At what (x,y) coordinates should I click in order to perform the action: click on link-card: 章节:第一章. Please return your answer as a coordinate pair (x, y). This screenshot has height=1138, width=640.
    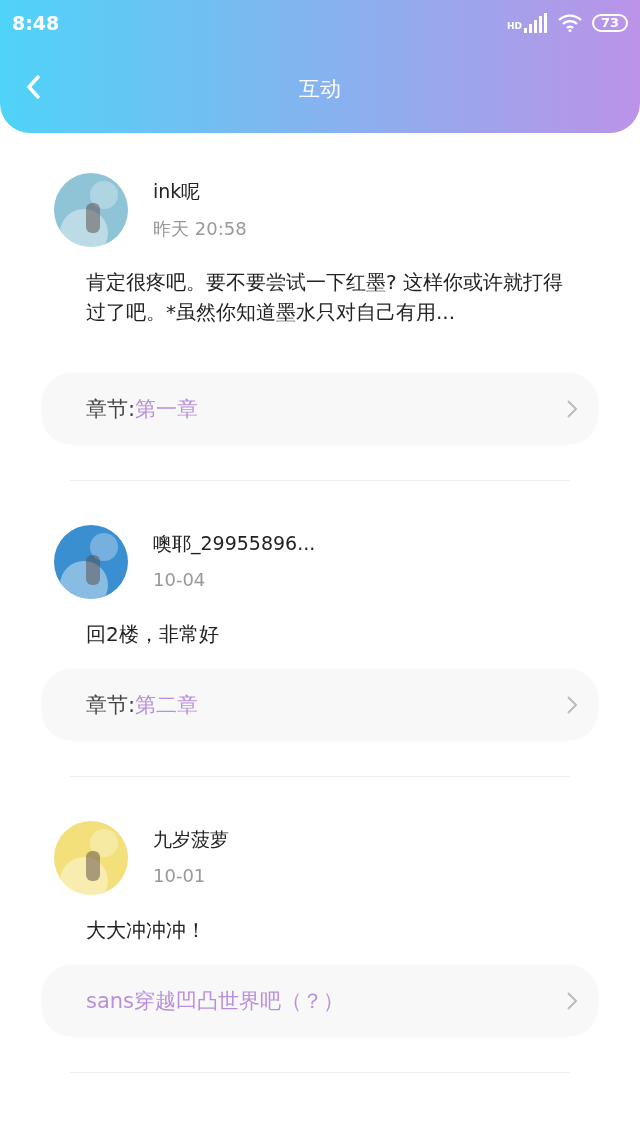
    Looking at the image, I should click on (320, 409).